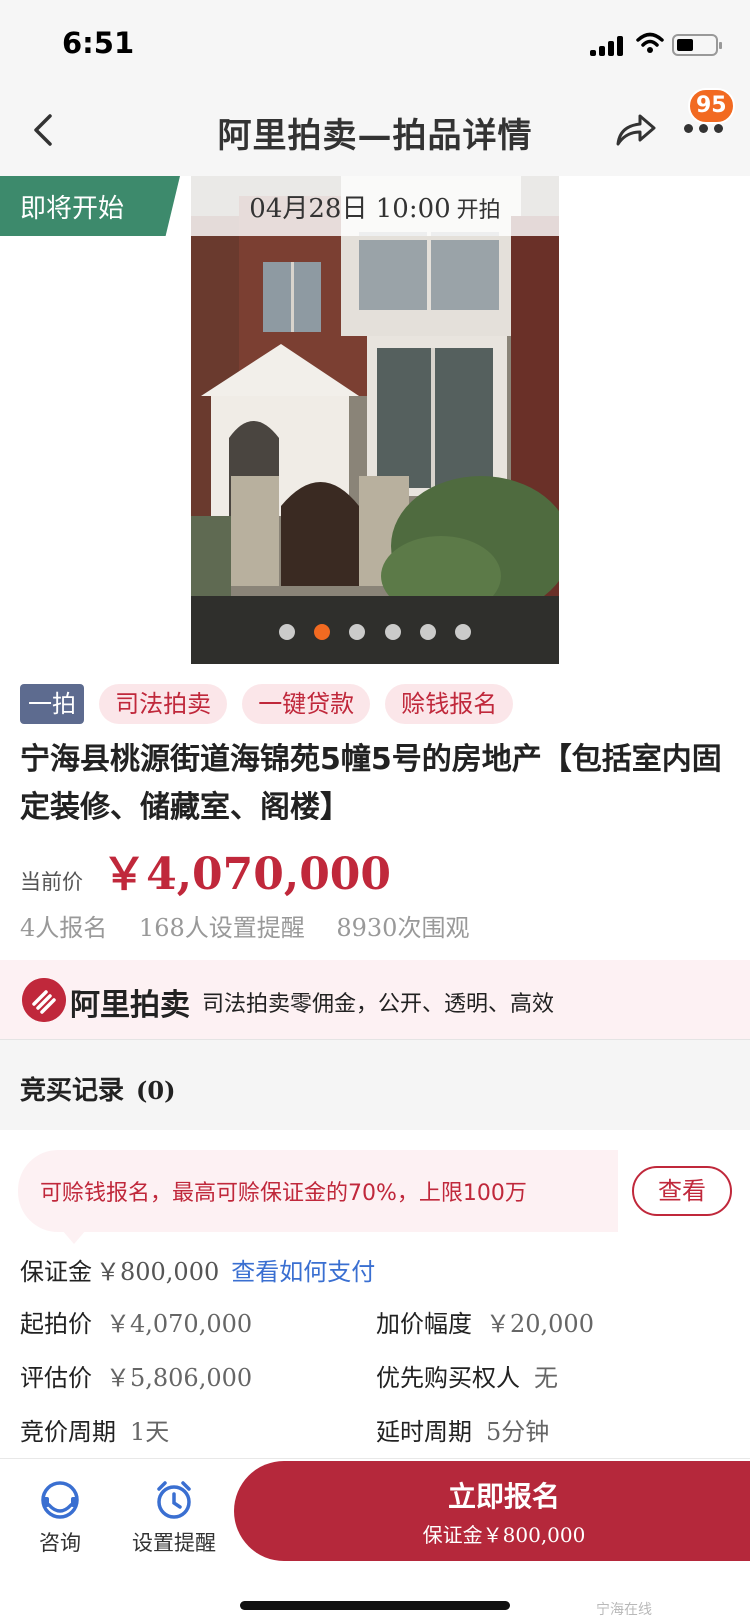 This screenshot has height=1624, width=750. What do you see at coordinates (478, 210) in the screenshot?
I see `start-time-suffix: 开拍` at bounding box center [478, 210].